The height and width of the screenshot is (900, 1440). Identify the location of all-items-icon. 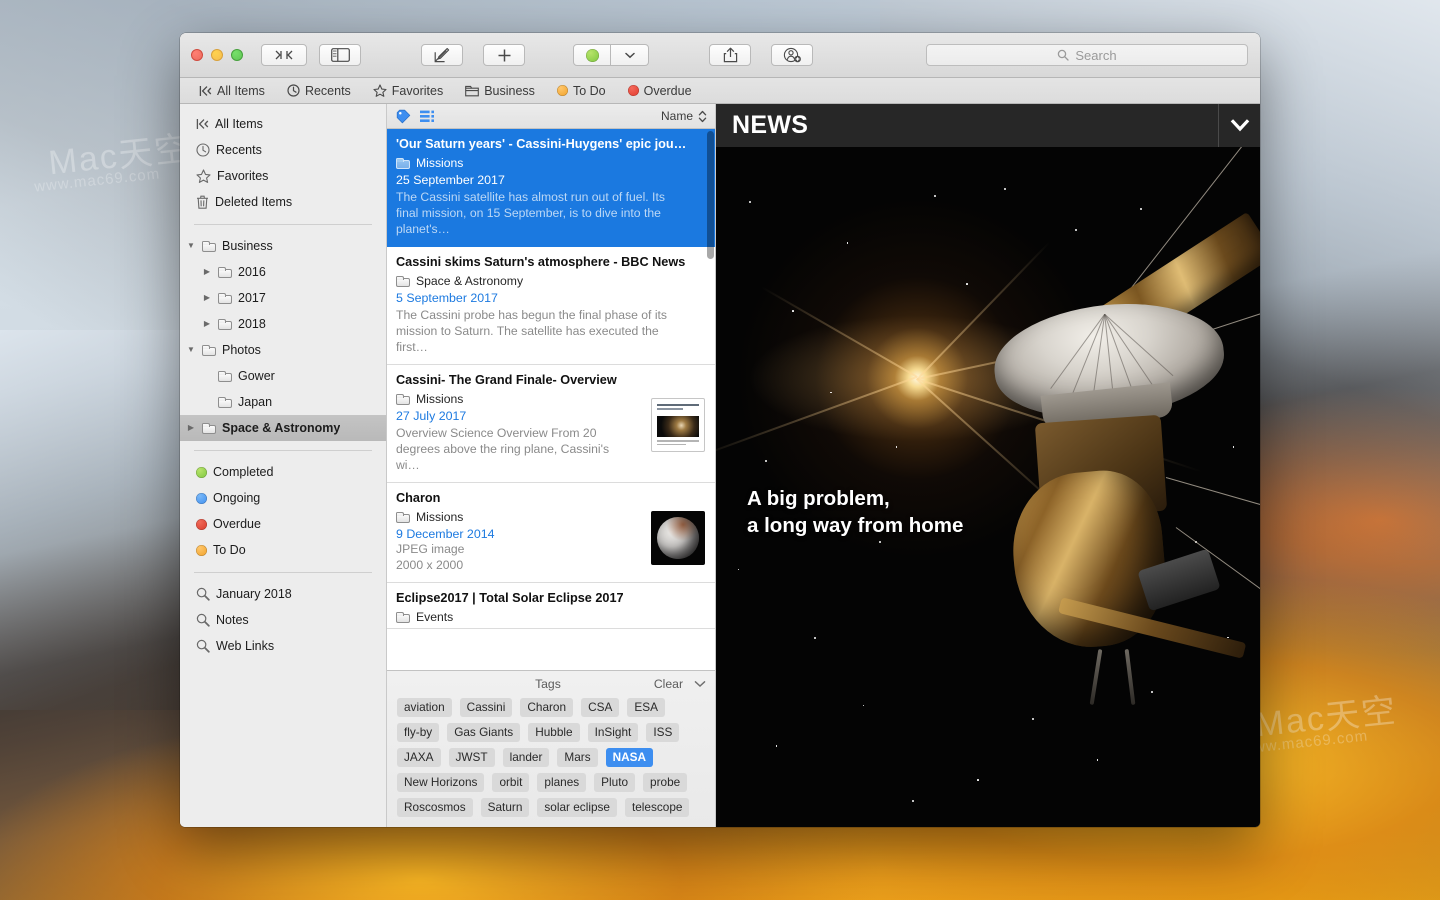
(202, 124).